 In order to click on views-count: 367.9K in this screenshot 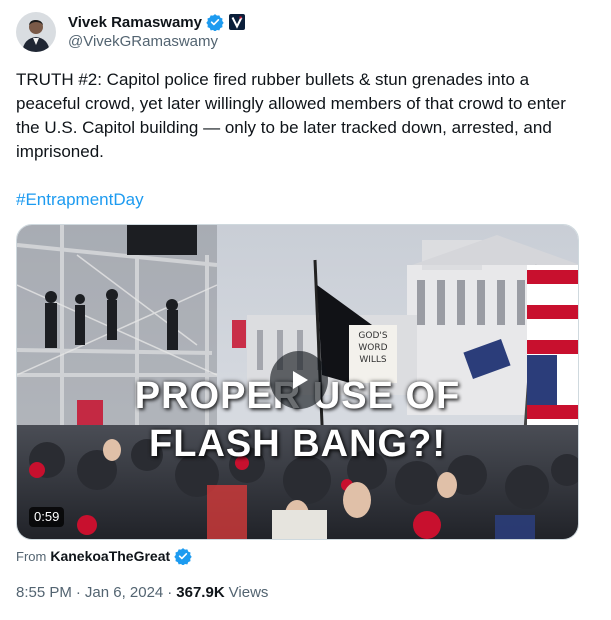, I will do `click(200, 592)`.